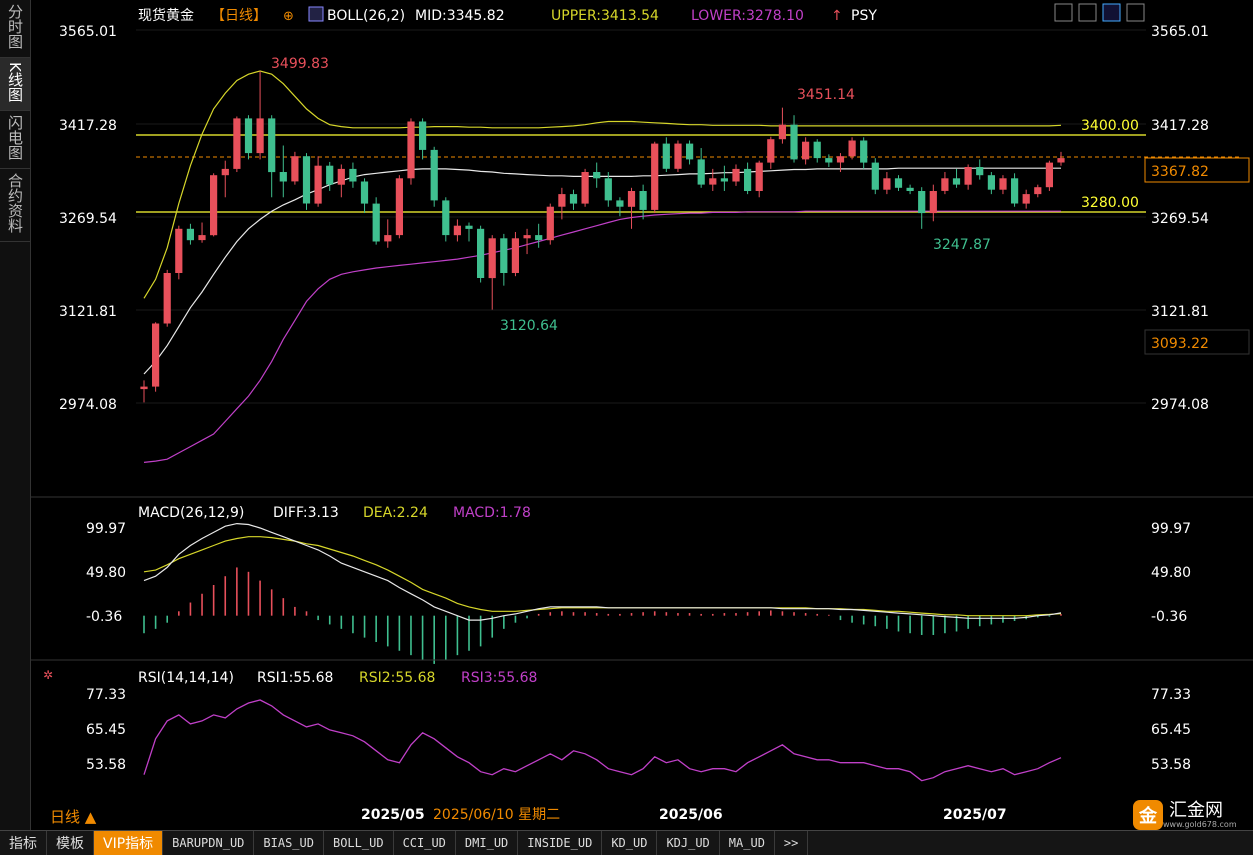 This screenshot has width=1253, height=855. Describe the element at coordinates (1111, 12) in the screenshot. I see `indicator-icon` at that location.